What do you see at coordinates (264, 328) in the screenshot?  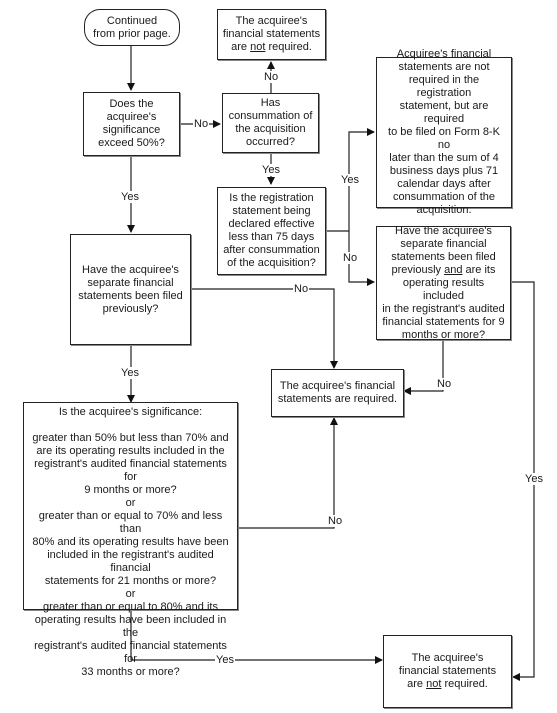 I see `edge-filed-prev-no` at bounding box center [264, 328].